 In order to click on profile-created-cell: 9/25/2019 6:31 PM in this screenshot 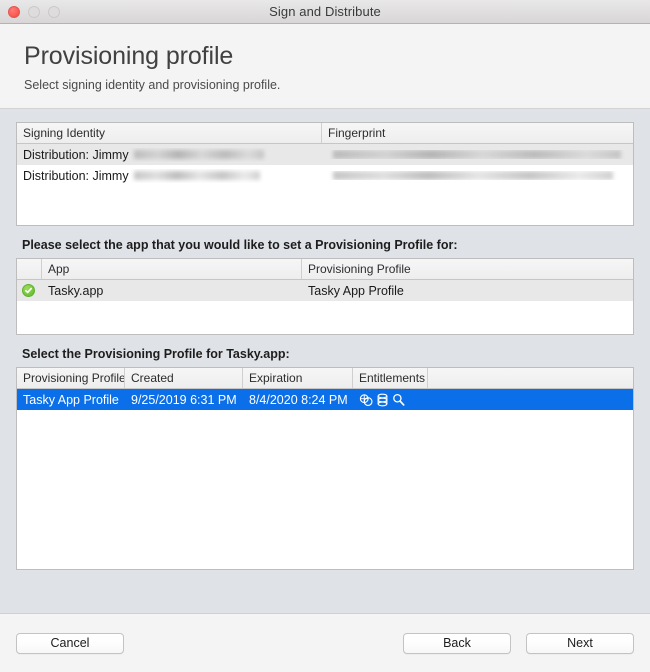, I will do `click(184, 399)`.